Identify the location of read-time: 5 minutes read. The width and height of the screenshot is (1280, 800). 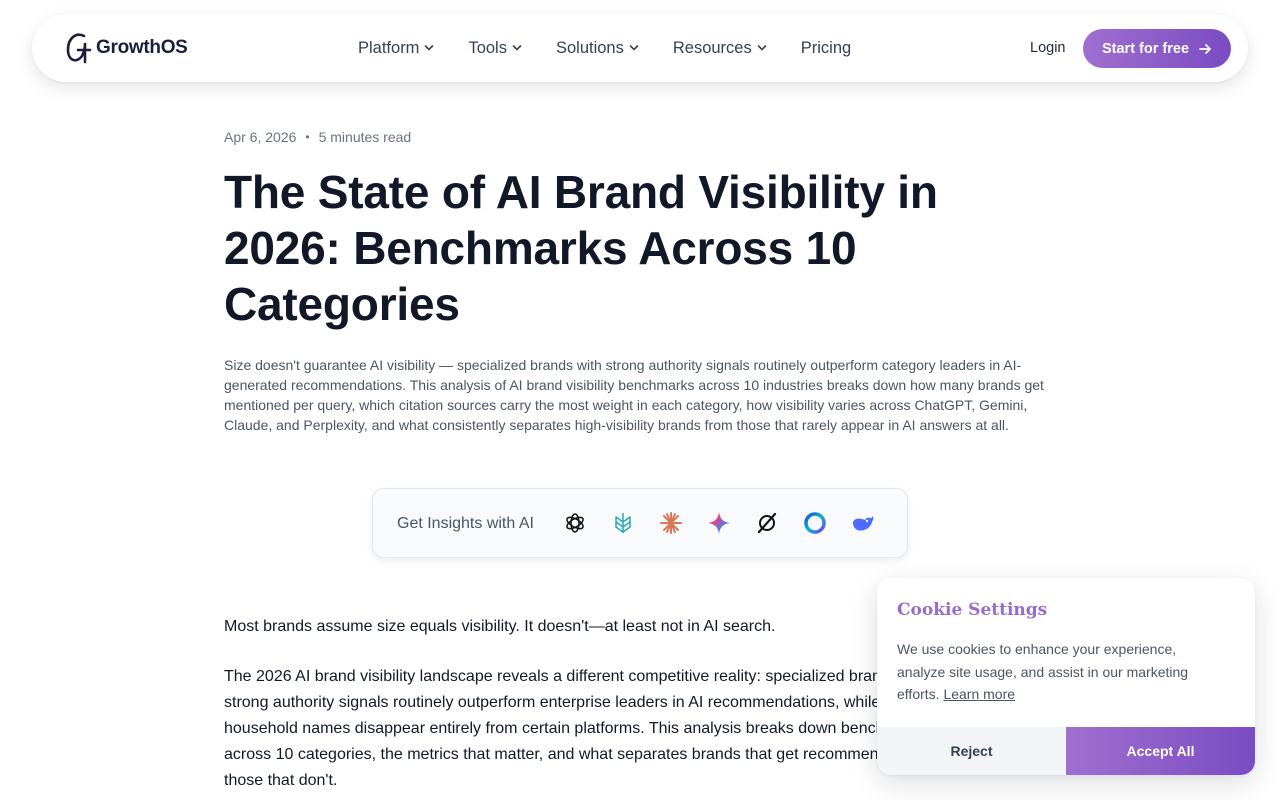
(365, 137).